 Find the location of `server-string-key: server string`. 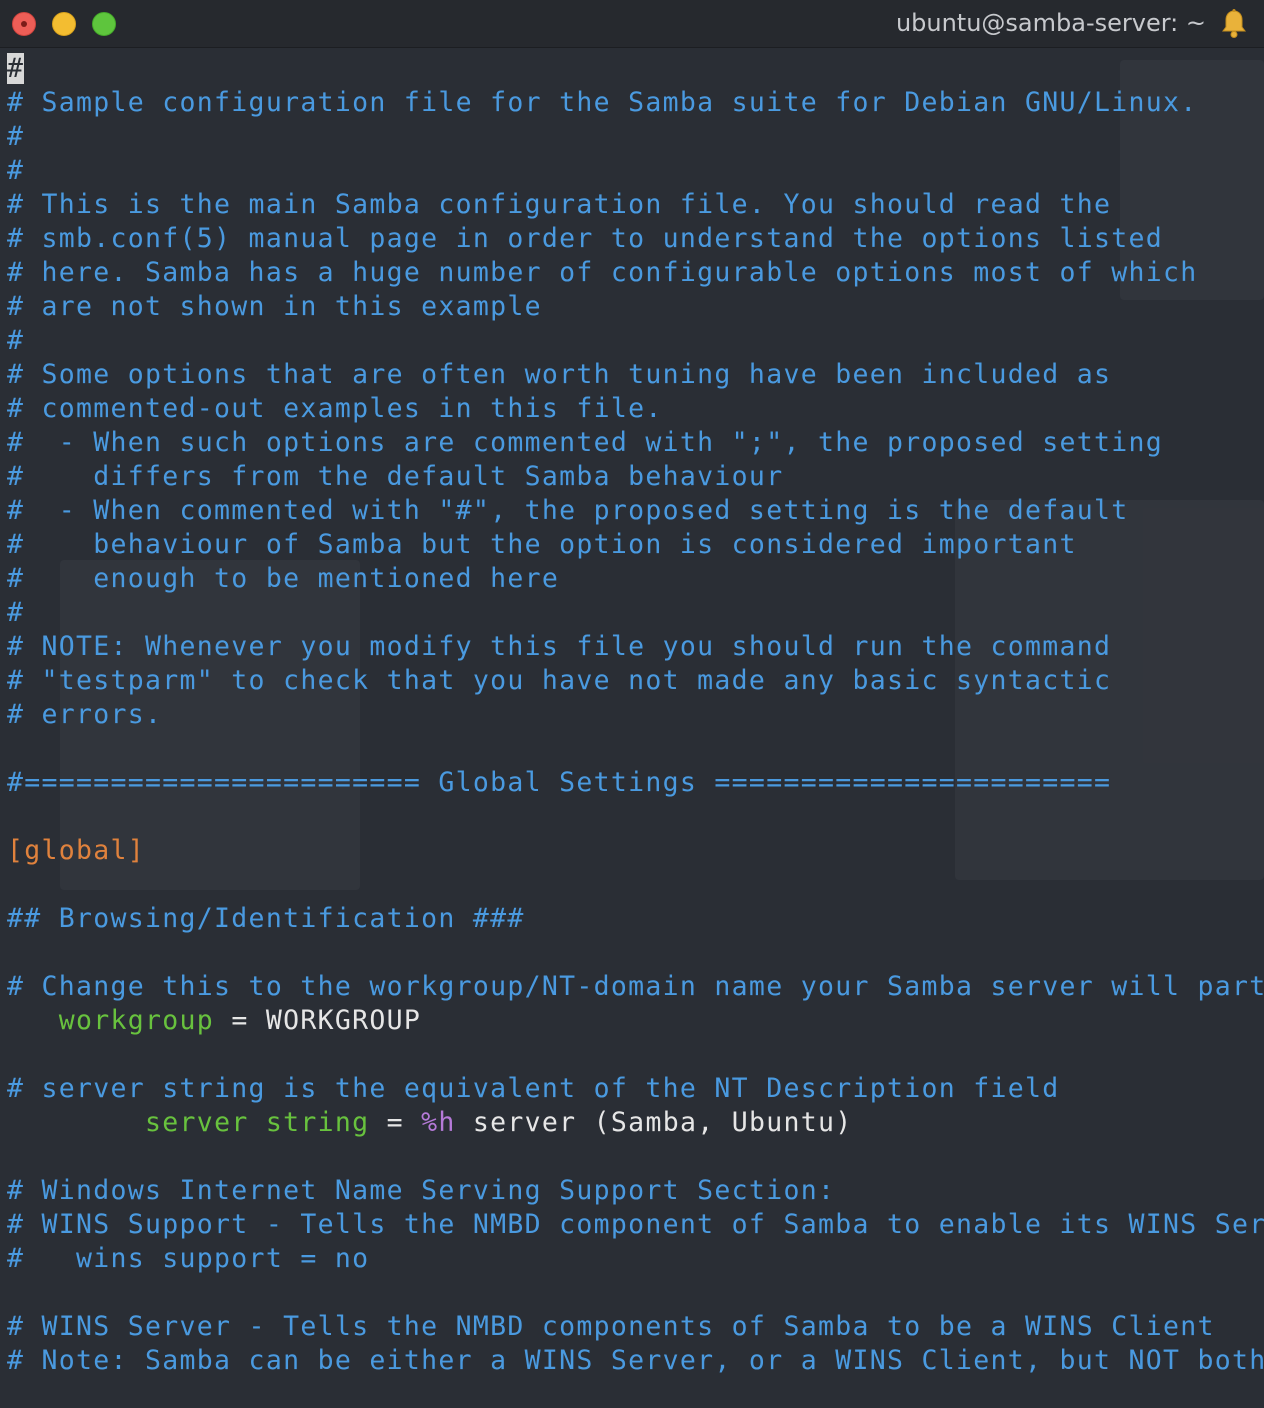

server-string-key: server string is located at coordinates (257, 1122).